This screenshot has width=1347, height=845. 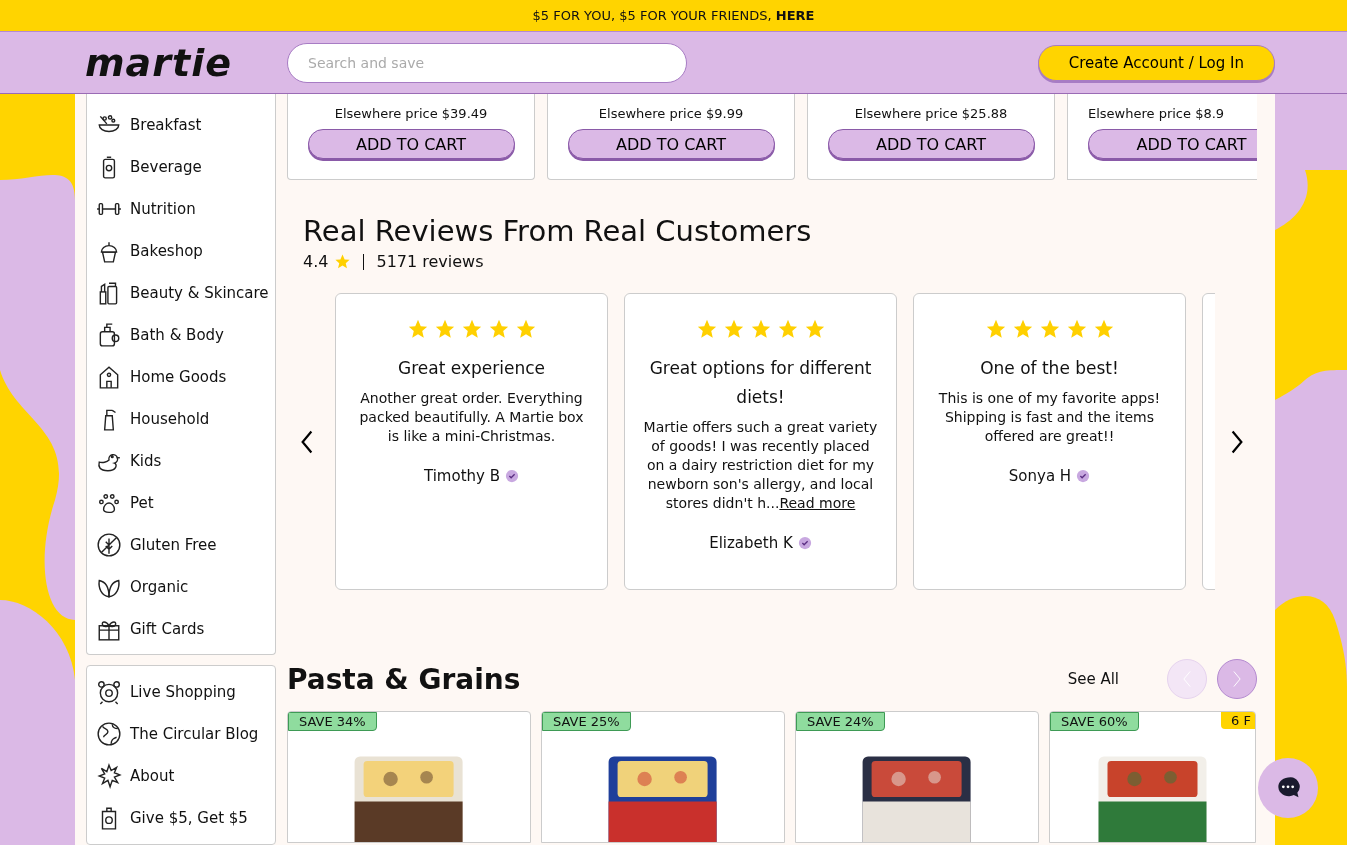 What do you see at coordinates (462, 476) in the screenshot?
I see `review-author: Timothy B` at bounding box center [462, 476].